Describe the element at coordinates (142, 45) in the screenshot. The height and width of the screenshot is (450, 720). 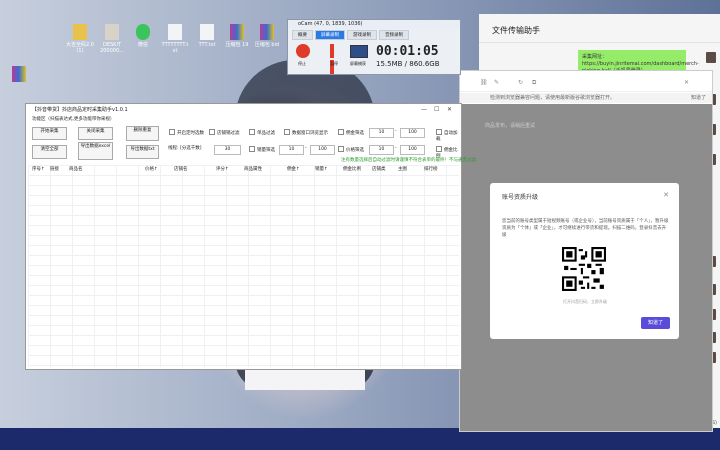
I see `desktop-icon-label: 微信` at that location.